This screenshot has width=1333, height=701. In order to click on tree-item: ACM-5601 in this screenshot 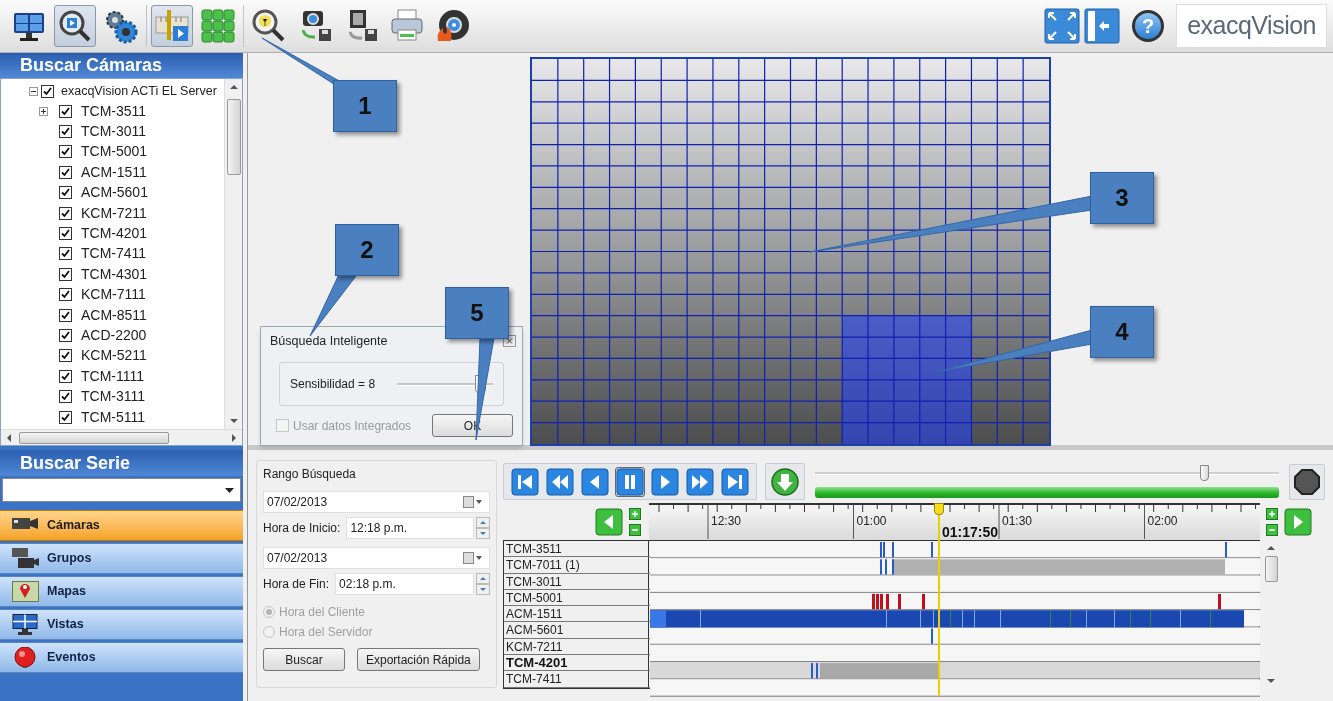, I will do `click(114, 193)`.